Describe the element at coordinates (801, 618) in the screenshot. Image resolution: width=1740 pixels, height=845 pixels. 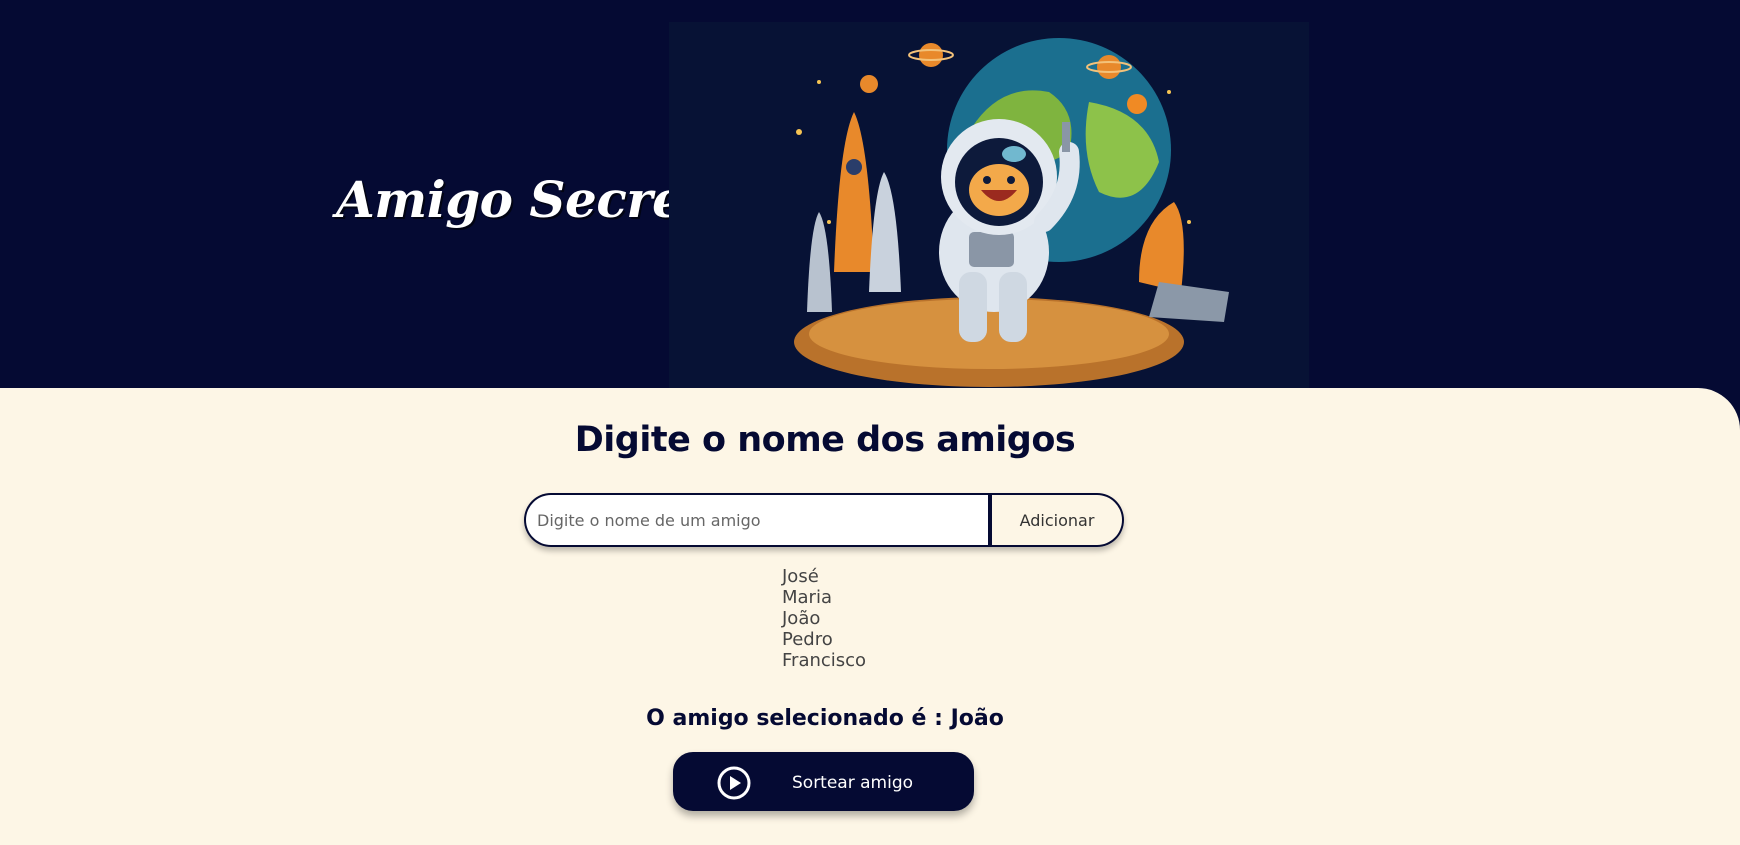
I see `list-item: João` at that location.